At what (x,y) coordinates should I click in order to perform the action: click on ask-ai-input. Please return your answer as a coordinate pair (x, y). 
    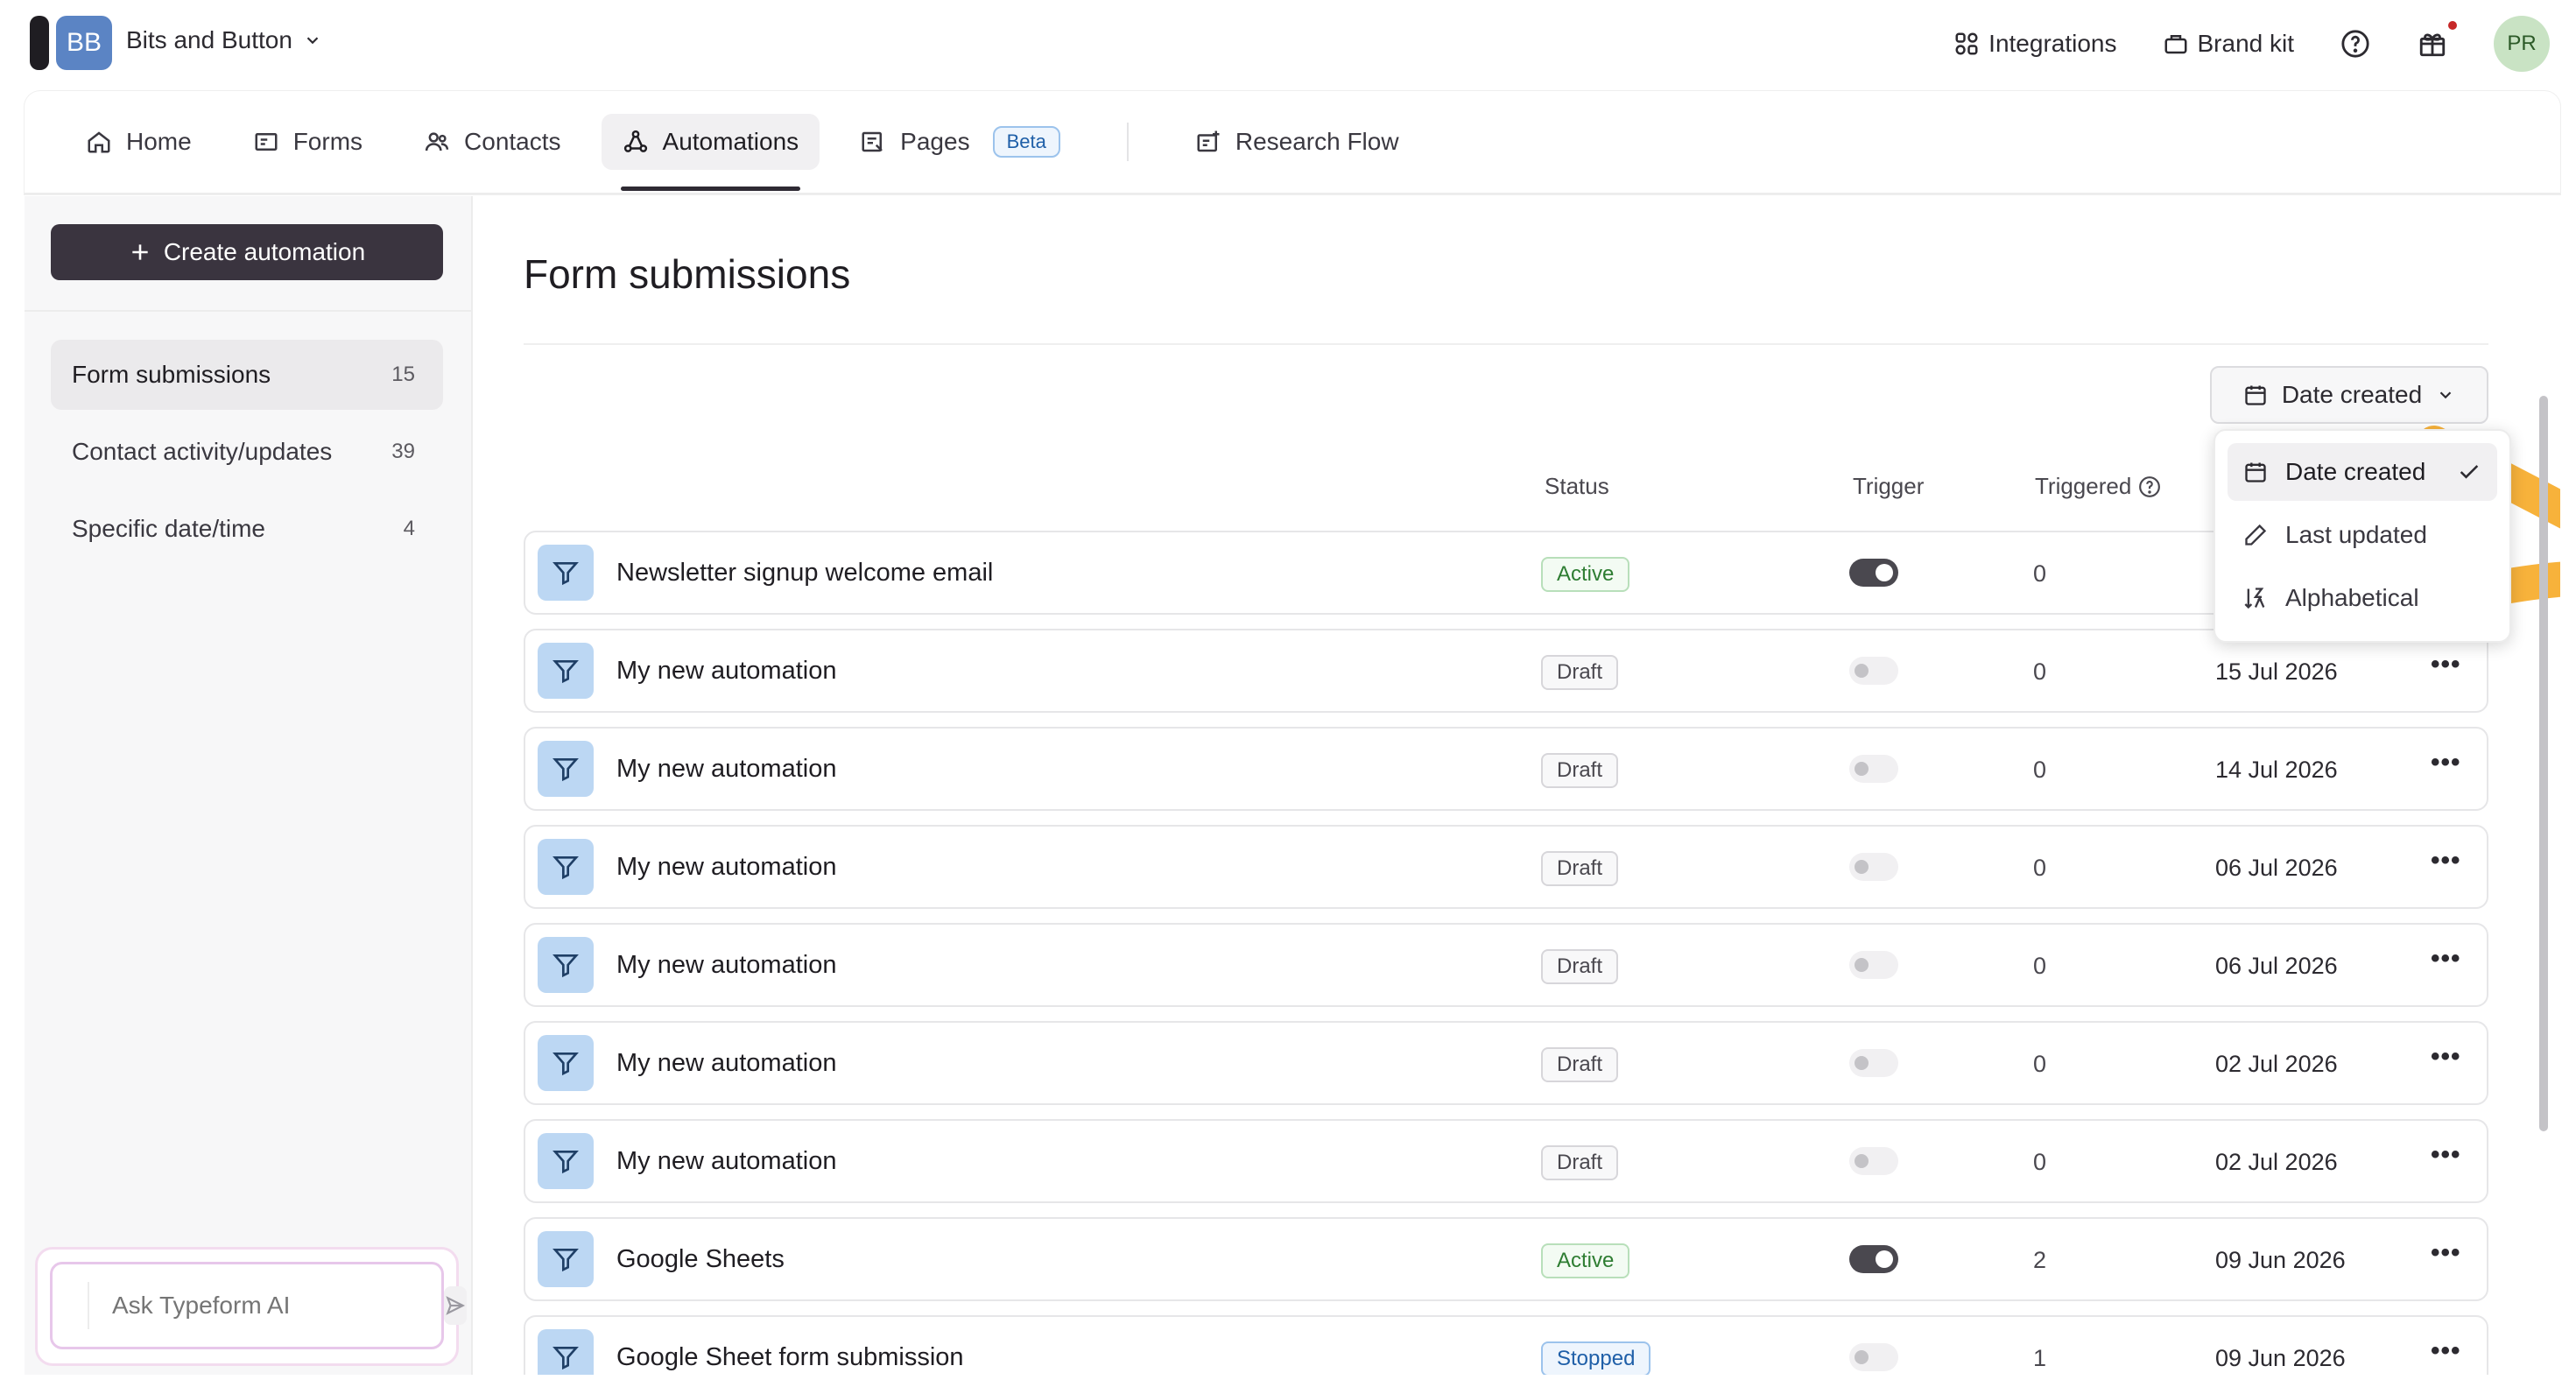
    Looking at the image, I should click on (258, 1305).